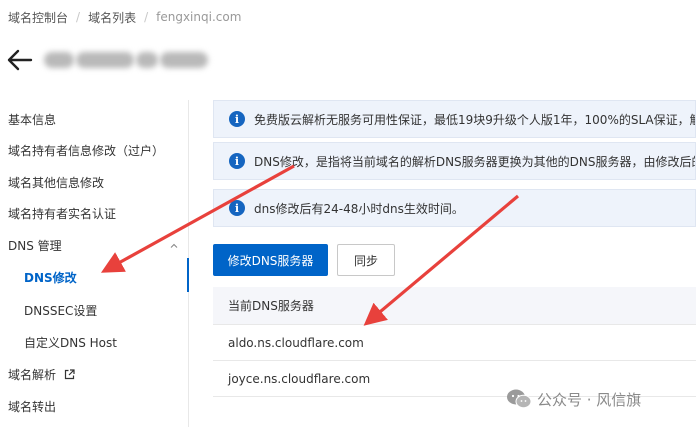 The image size is (696, 427). Describe the element at coordinates (32, 375) in the screenshot. I see `sidebar-item-label: 域名解析` at that location.